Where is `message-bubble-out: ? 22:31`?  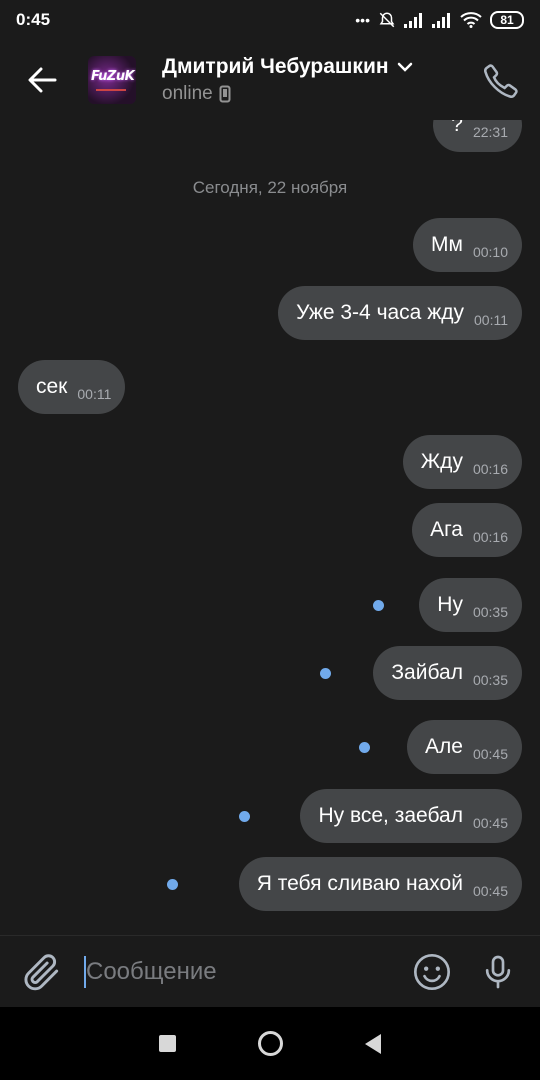 message-bubble-out: ? 22:31 is located at coordinates (477, 136).